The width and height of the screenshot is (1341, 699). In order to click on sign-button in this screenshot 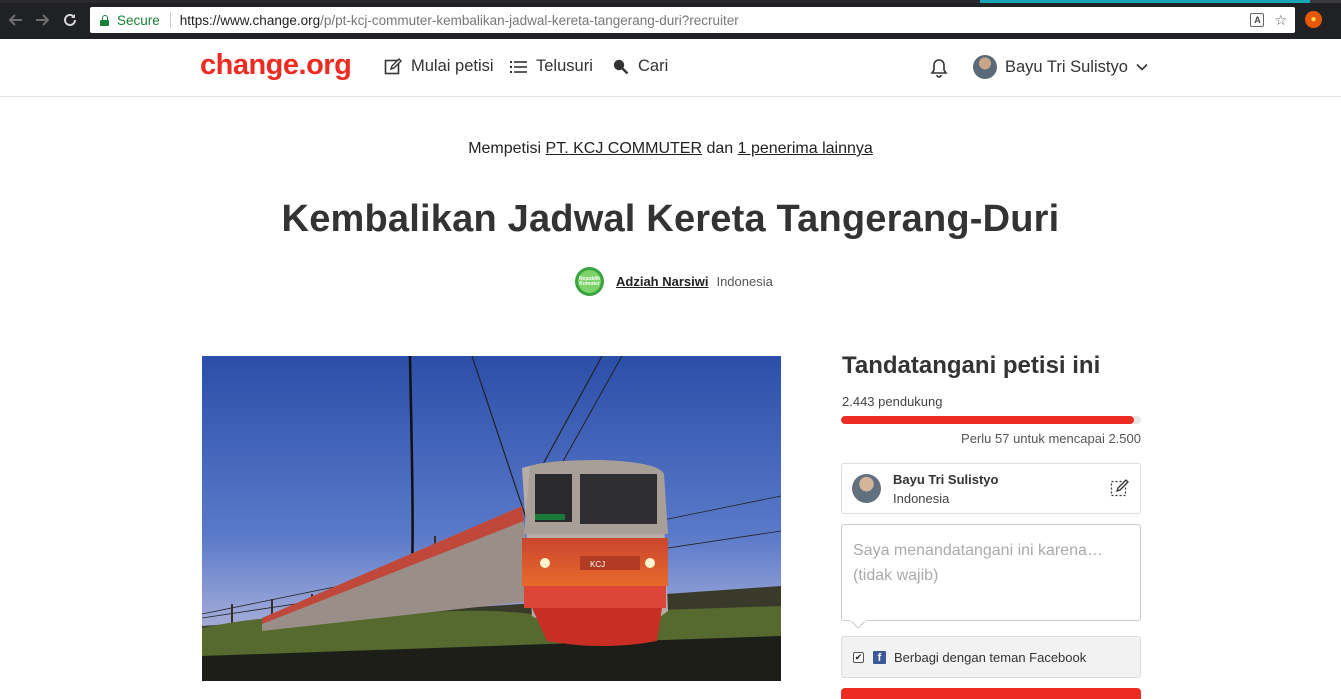, I will do `click(991, 693)`.